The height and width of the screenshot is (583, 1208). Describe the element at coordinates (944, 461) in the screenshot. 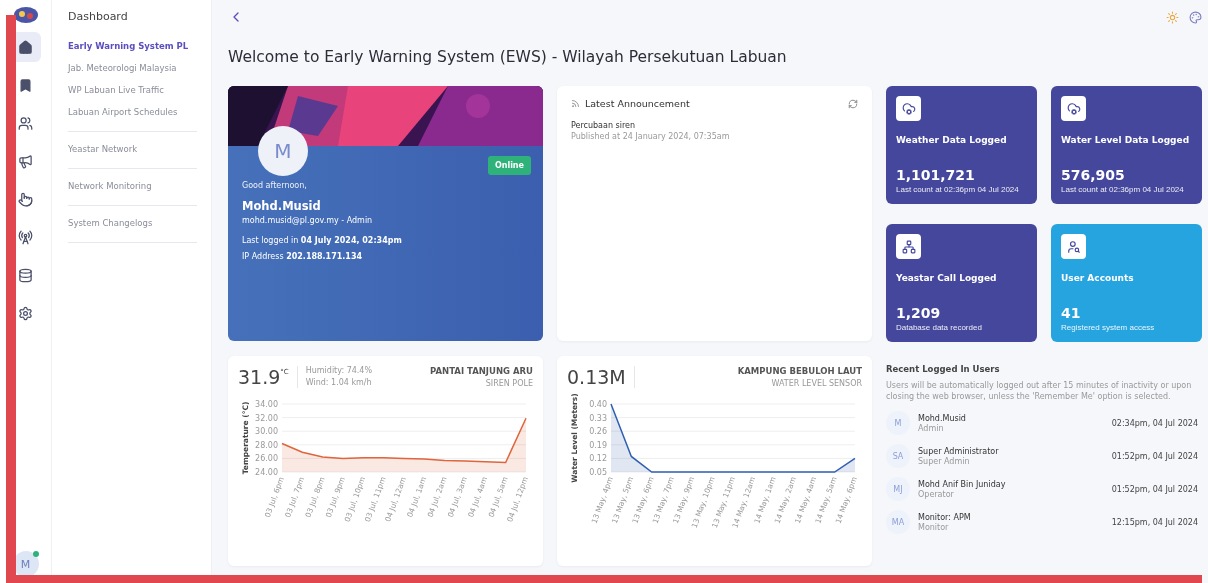

I see `user-role: Super Admin` at that location.